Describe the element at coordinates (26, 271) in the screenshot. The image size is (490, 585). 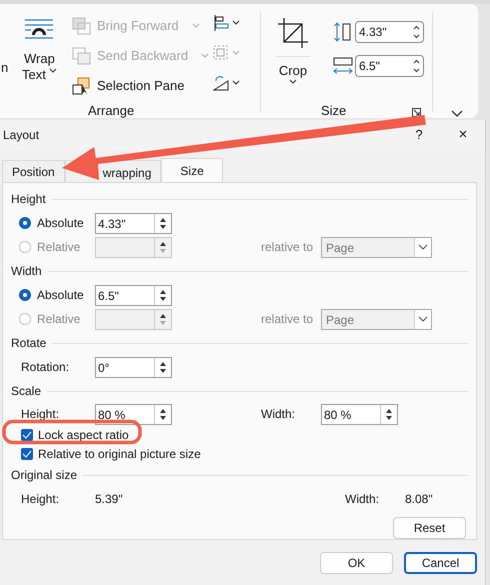
I see `section-heading: Width` at that location.